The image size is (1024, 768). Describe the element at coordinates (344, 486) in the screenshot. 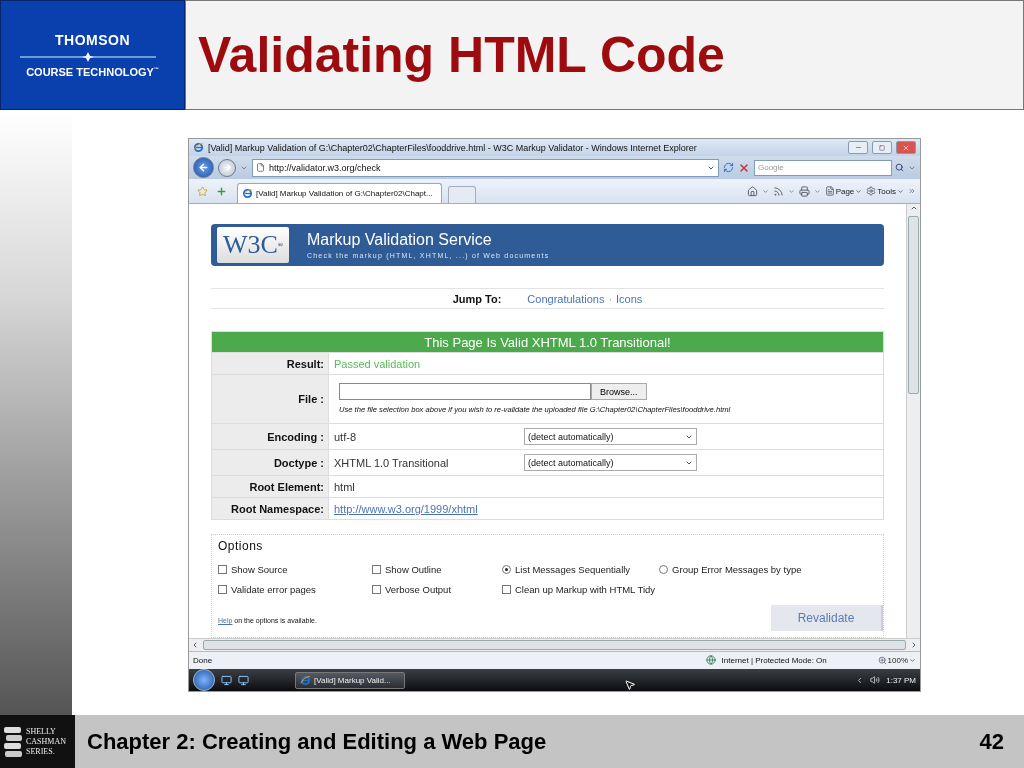

I see `table-cell: html` at that location.